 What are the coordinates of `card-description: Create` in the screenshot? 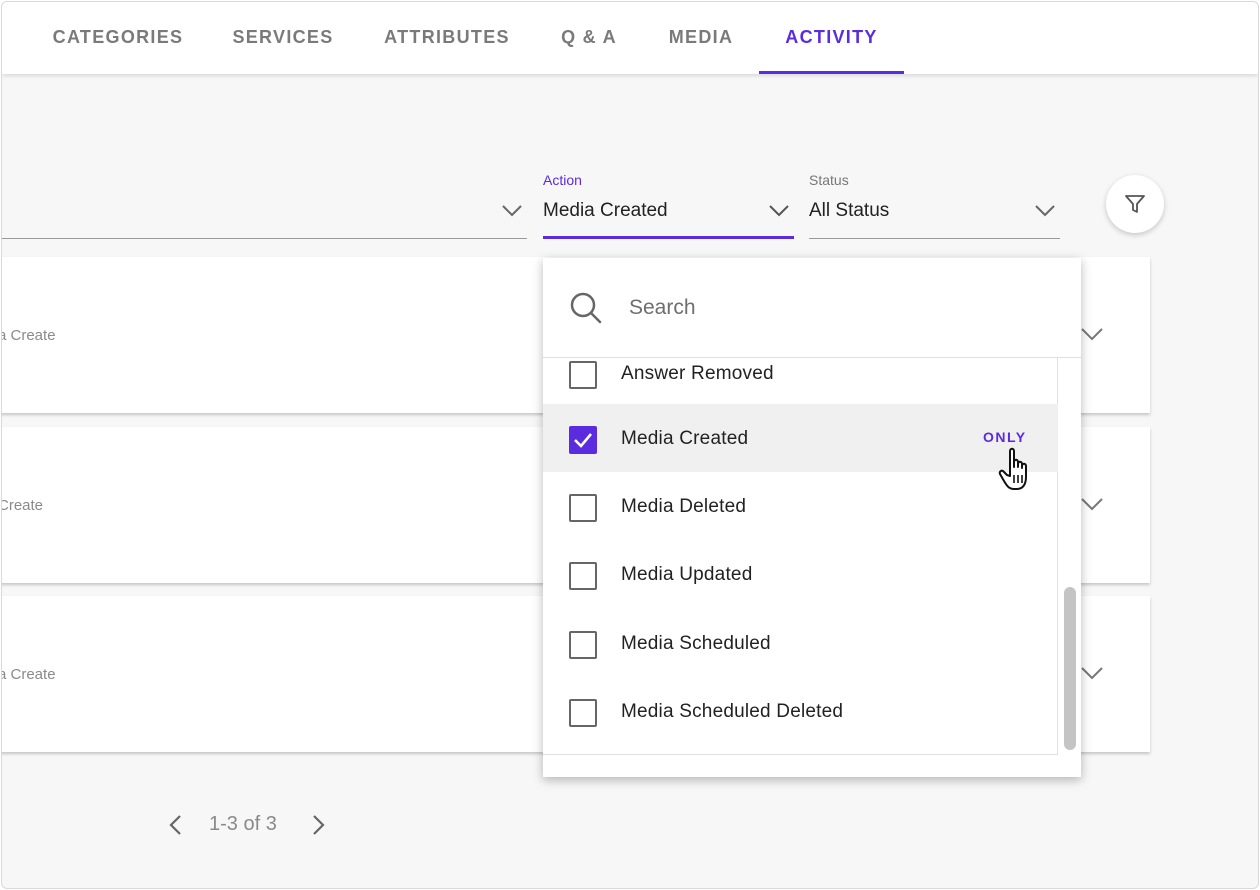 It's located at (22, 505).